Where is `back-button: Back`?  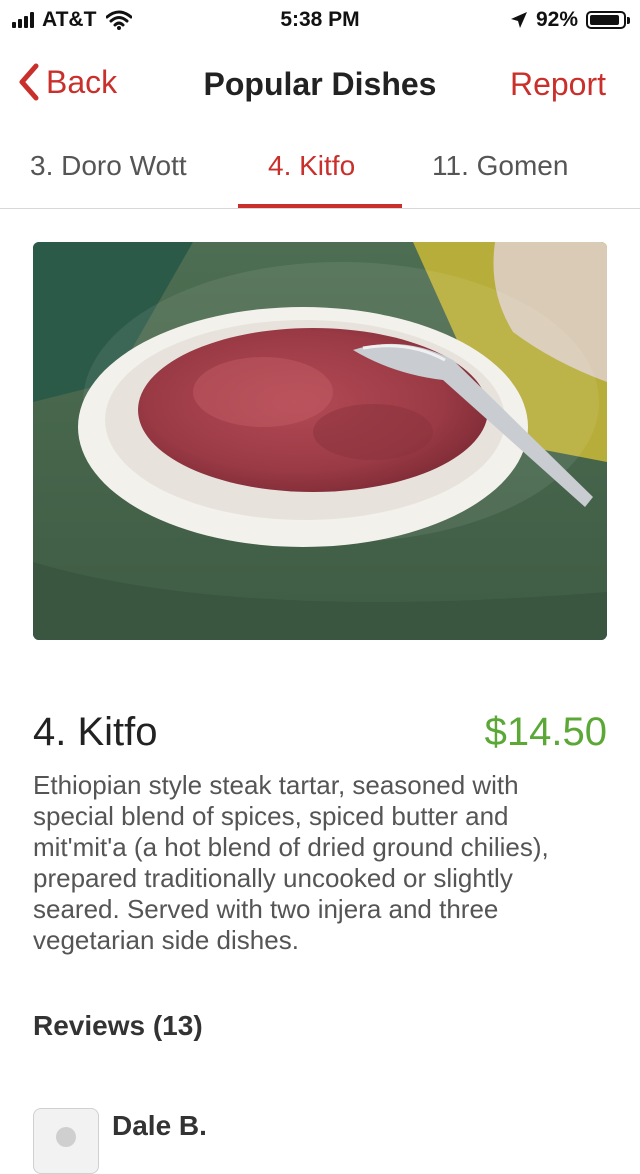
back-button: Back is located at coordinates (66, 82).